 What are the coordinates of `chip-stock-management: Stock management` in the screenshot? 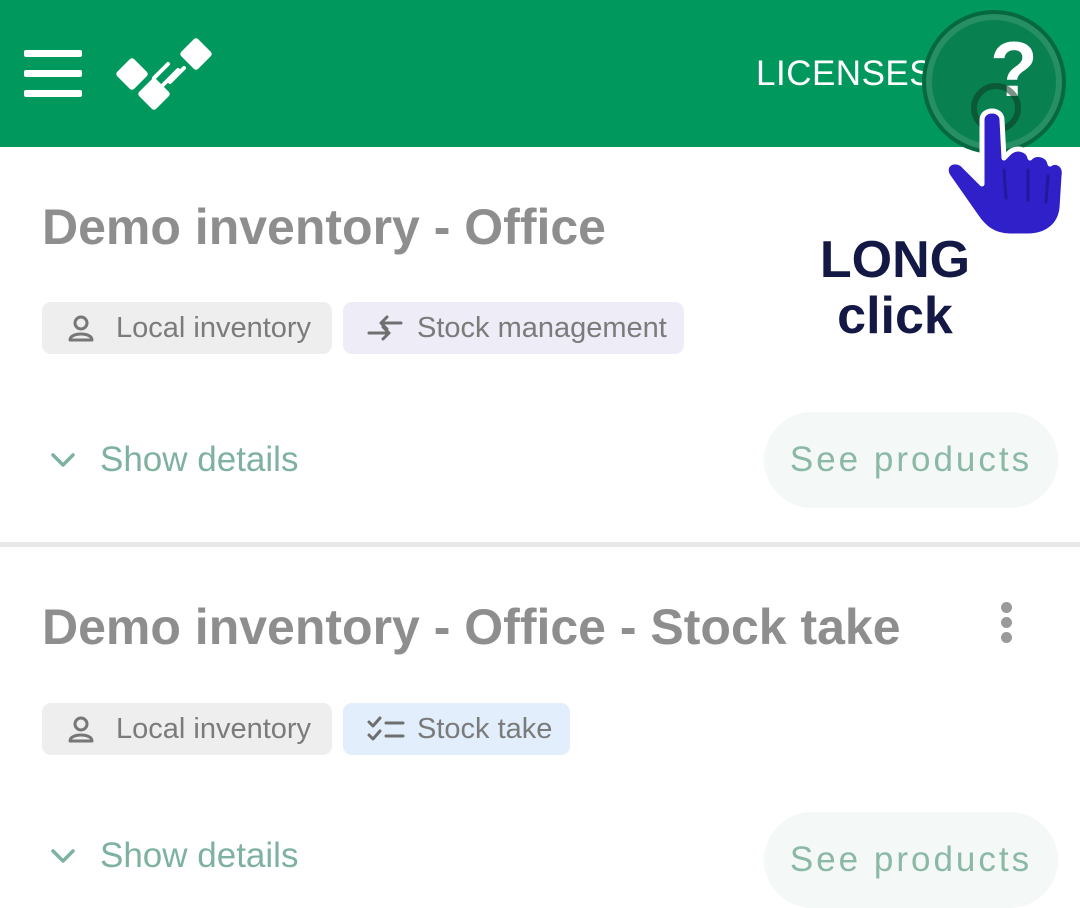 It's located at (513, 328).